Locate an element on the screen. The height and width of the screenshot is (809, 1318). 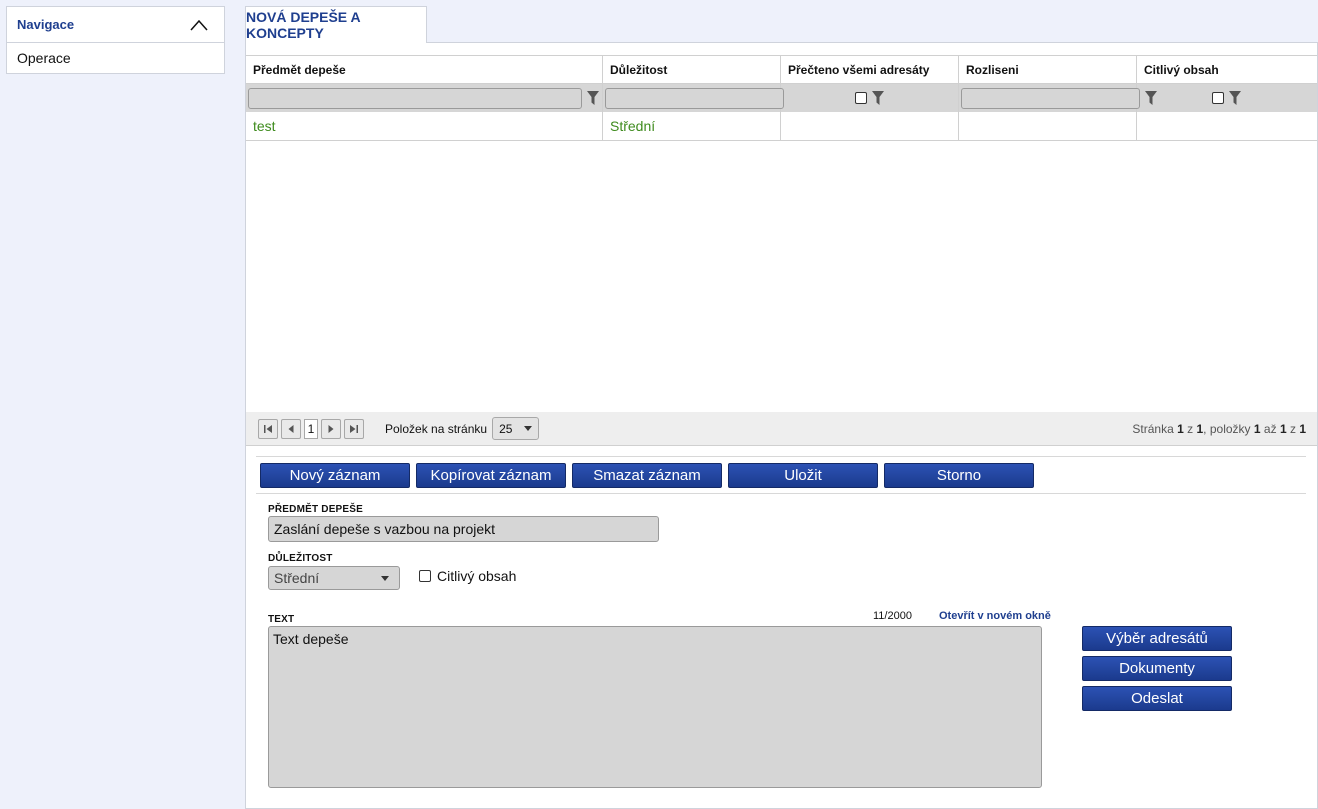
next-page-button is located at coordinates (331, 428).